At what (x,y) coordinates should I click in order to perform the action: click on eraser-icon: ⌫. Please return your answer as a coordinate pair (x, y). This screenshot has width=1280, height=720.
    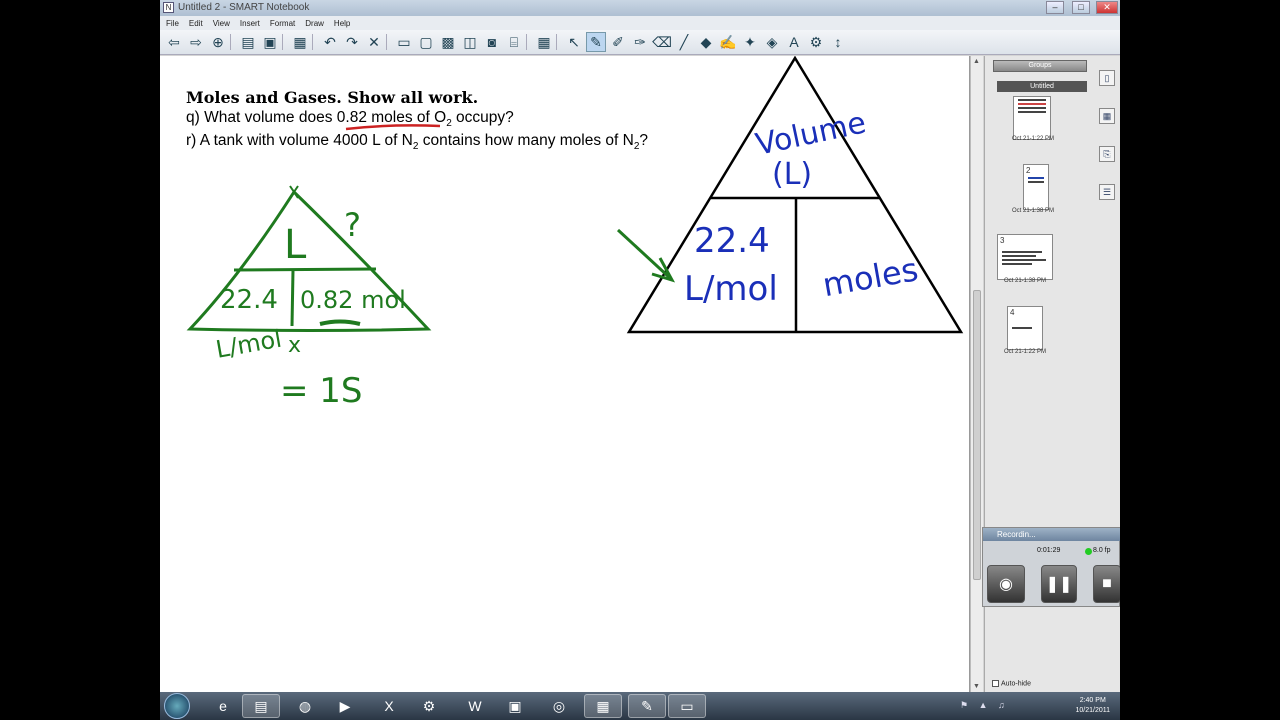
    Looking at the image, I should click on (662, 42).